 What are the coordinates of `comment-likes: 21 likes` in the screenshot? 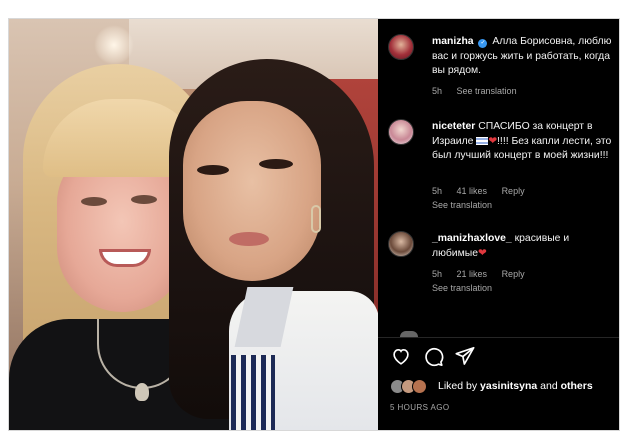 It's located at (472, 274).